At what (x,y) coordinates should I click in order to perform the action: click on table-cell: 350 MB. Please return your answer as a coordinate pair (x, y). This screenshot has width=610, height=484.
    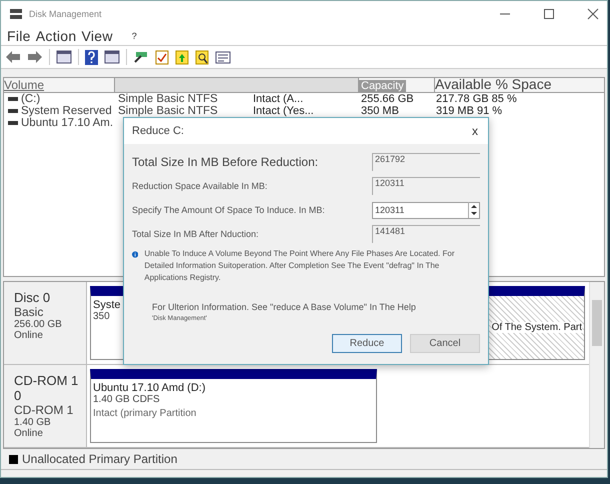
    Looking at the image, I should click on (380, 111).